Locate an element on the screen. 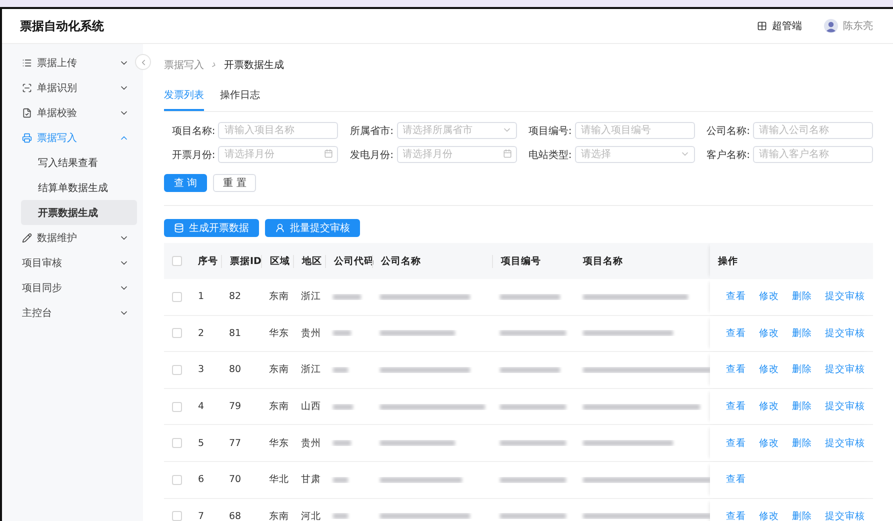  table-cell-text: 1 is located at coordinates (201, 296).